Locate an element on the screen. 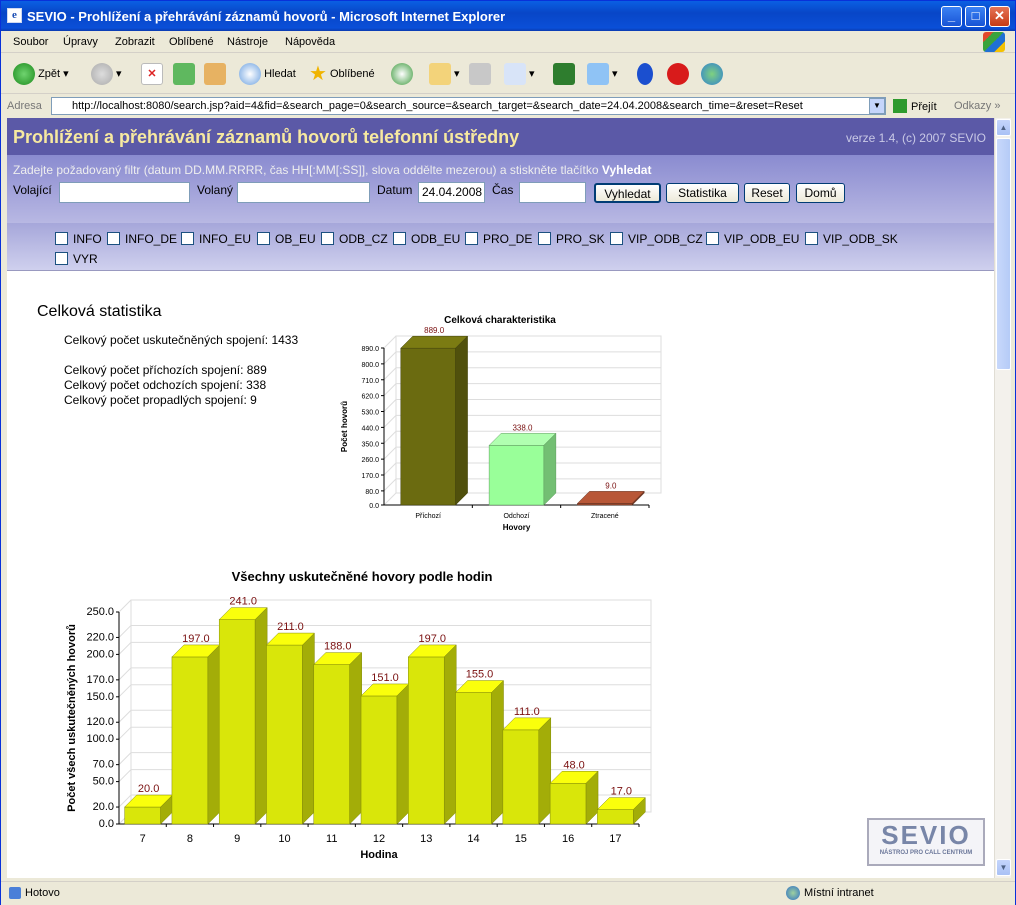 The image size is (1016, 905). logo-text: SEVIO is located at coordinates (926, 835).